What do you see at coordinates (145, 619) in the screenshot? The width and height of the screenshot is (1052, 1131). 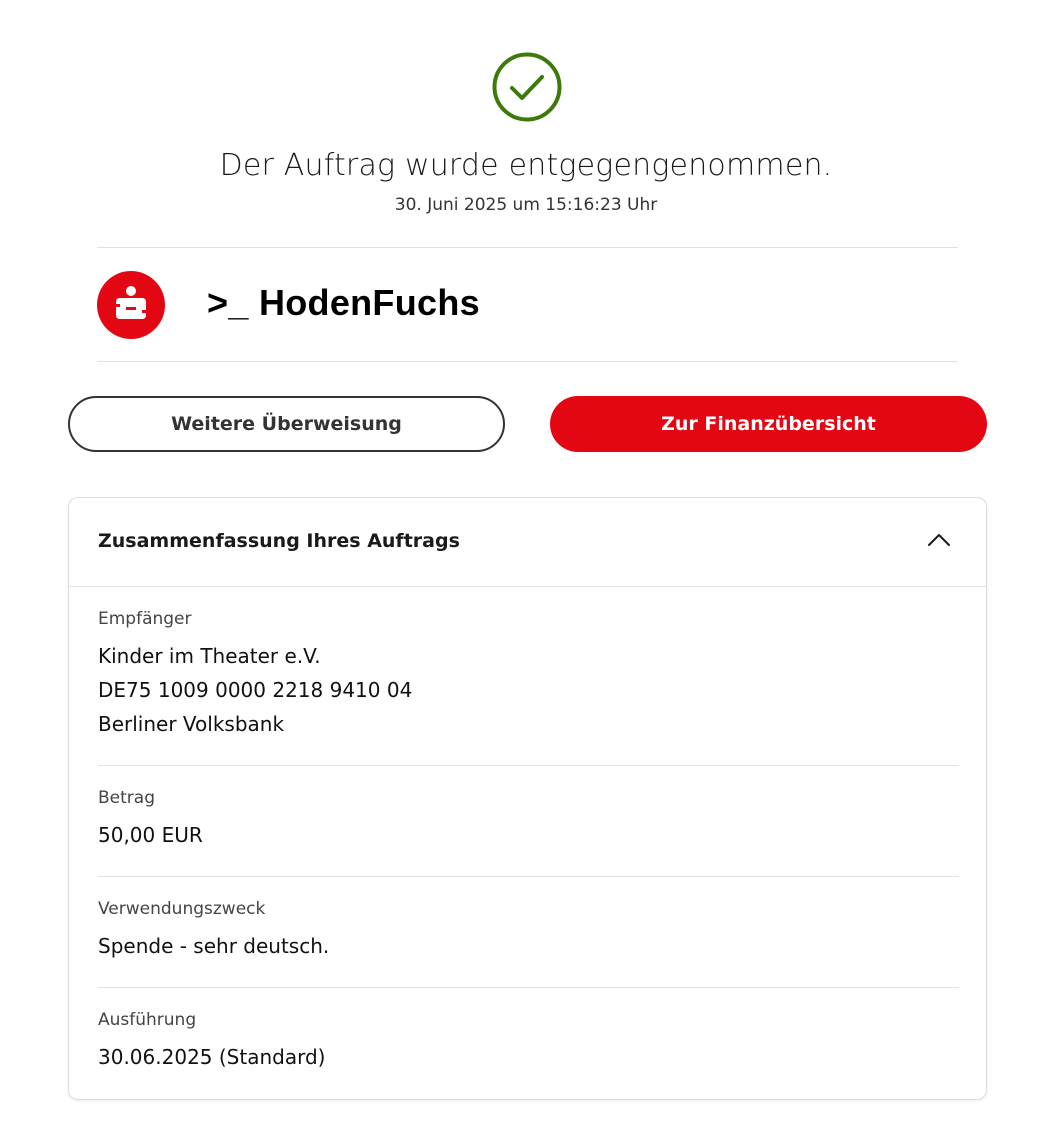 I see `recipient-label: Empfänger` at bounding box center [145, 619].